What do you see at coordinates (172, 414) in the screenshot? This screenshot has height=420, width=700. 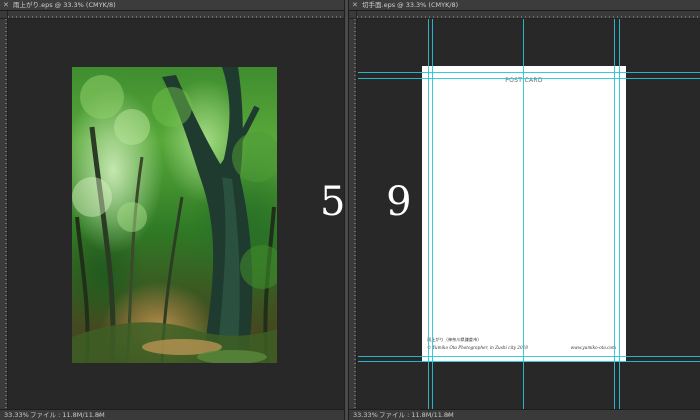 I see `status-bar-left: 33.33% ファイル : 11.8M/11.8M ›` at bounding box center [172, 414].